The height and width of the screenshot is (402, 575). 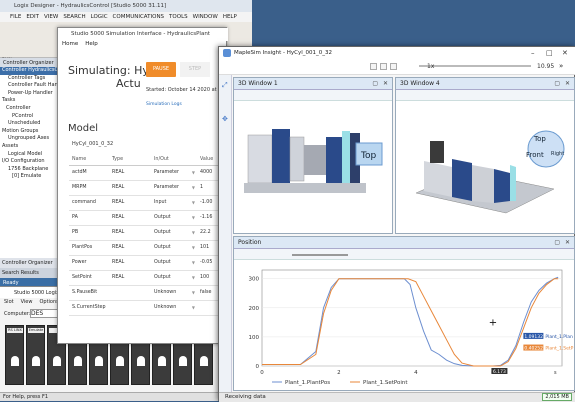 What do you see at coordinates (14, 355) in the screenshot?
I see `chassis-slot: RS LINX` at bounding box center [14, 355].